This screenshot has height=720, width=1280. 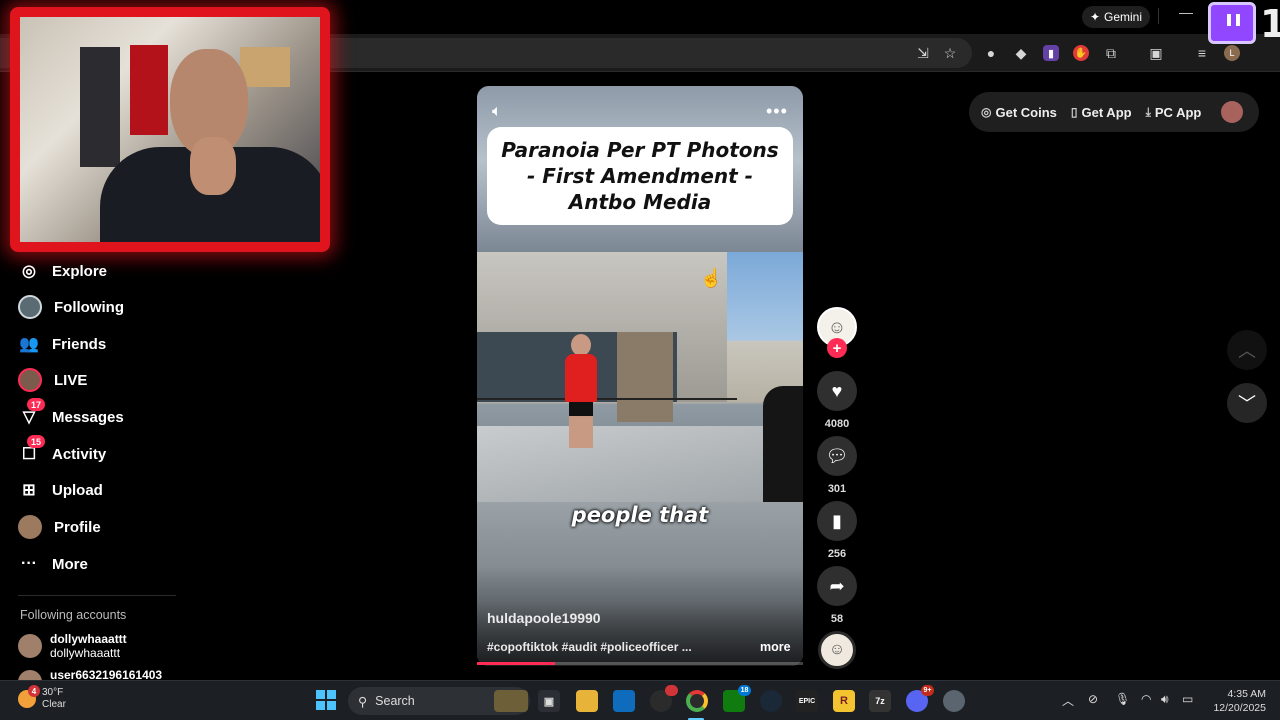 What do you see at coordinates (607, 399) in the screenshot?
I see `video-railing` at bounding box center [607, 399].